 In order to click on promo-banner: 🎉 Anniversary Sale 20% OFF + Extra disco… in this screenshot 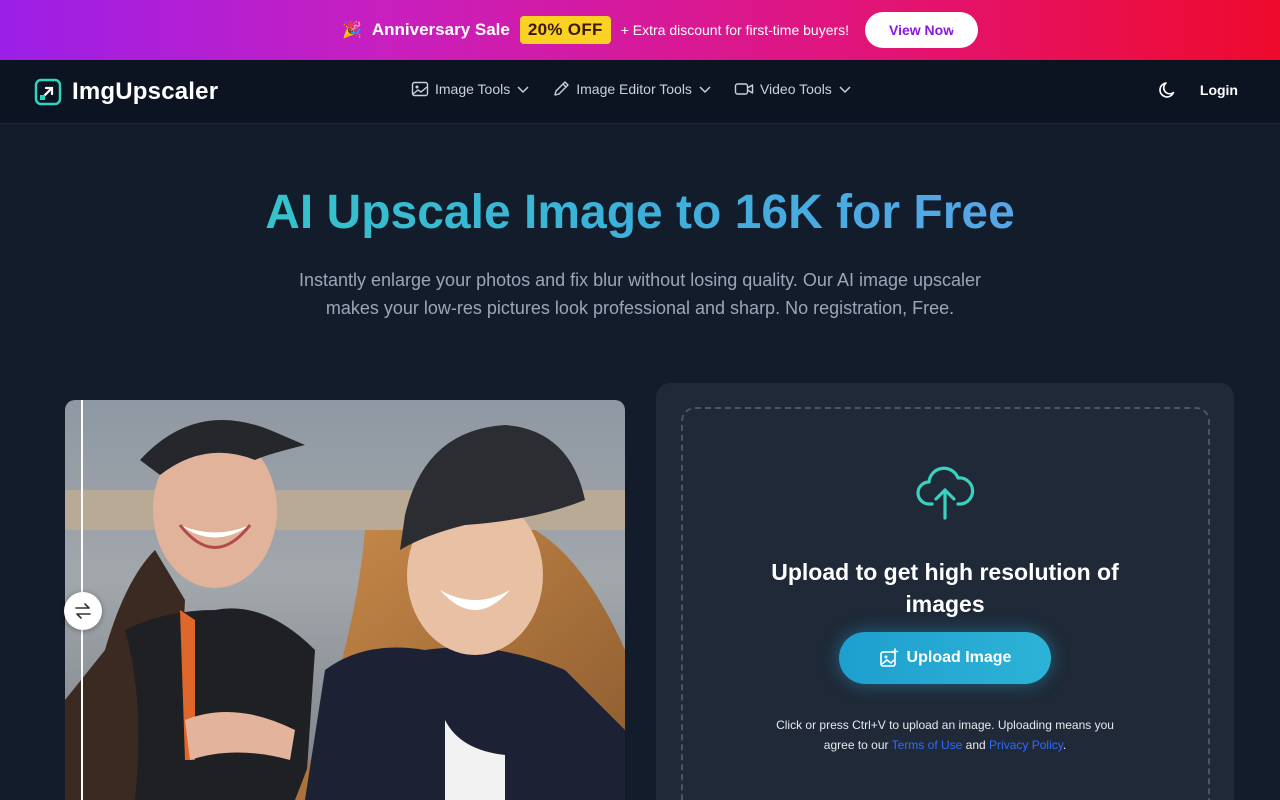, I will do `click(640, 30)`.